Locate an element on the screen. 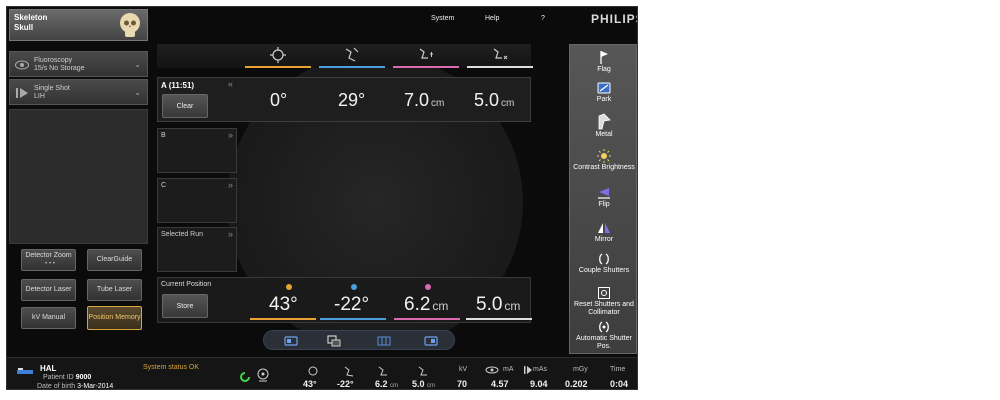  contrast-brightness-icon is located at coordinates (604, 156).